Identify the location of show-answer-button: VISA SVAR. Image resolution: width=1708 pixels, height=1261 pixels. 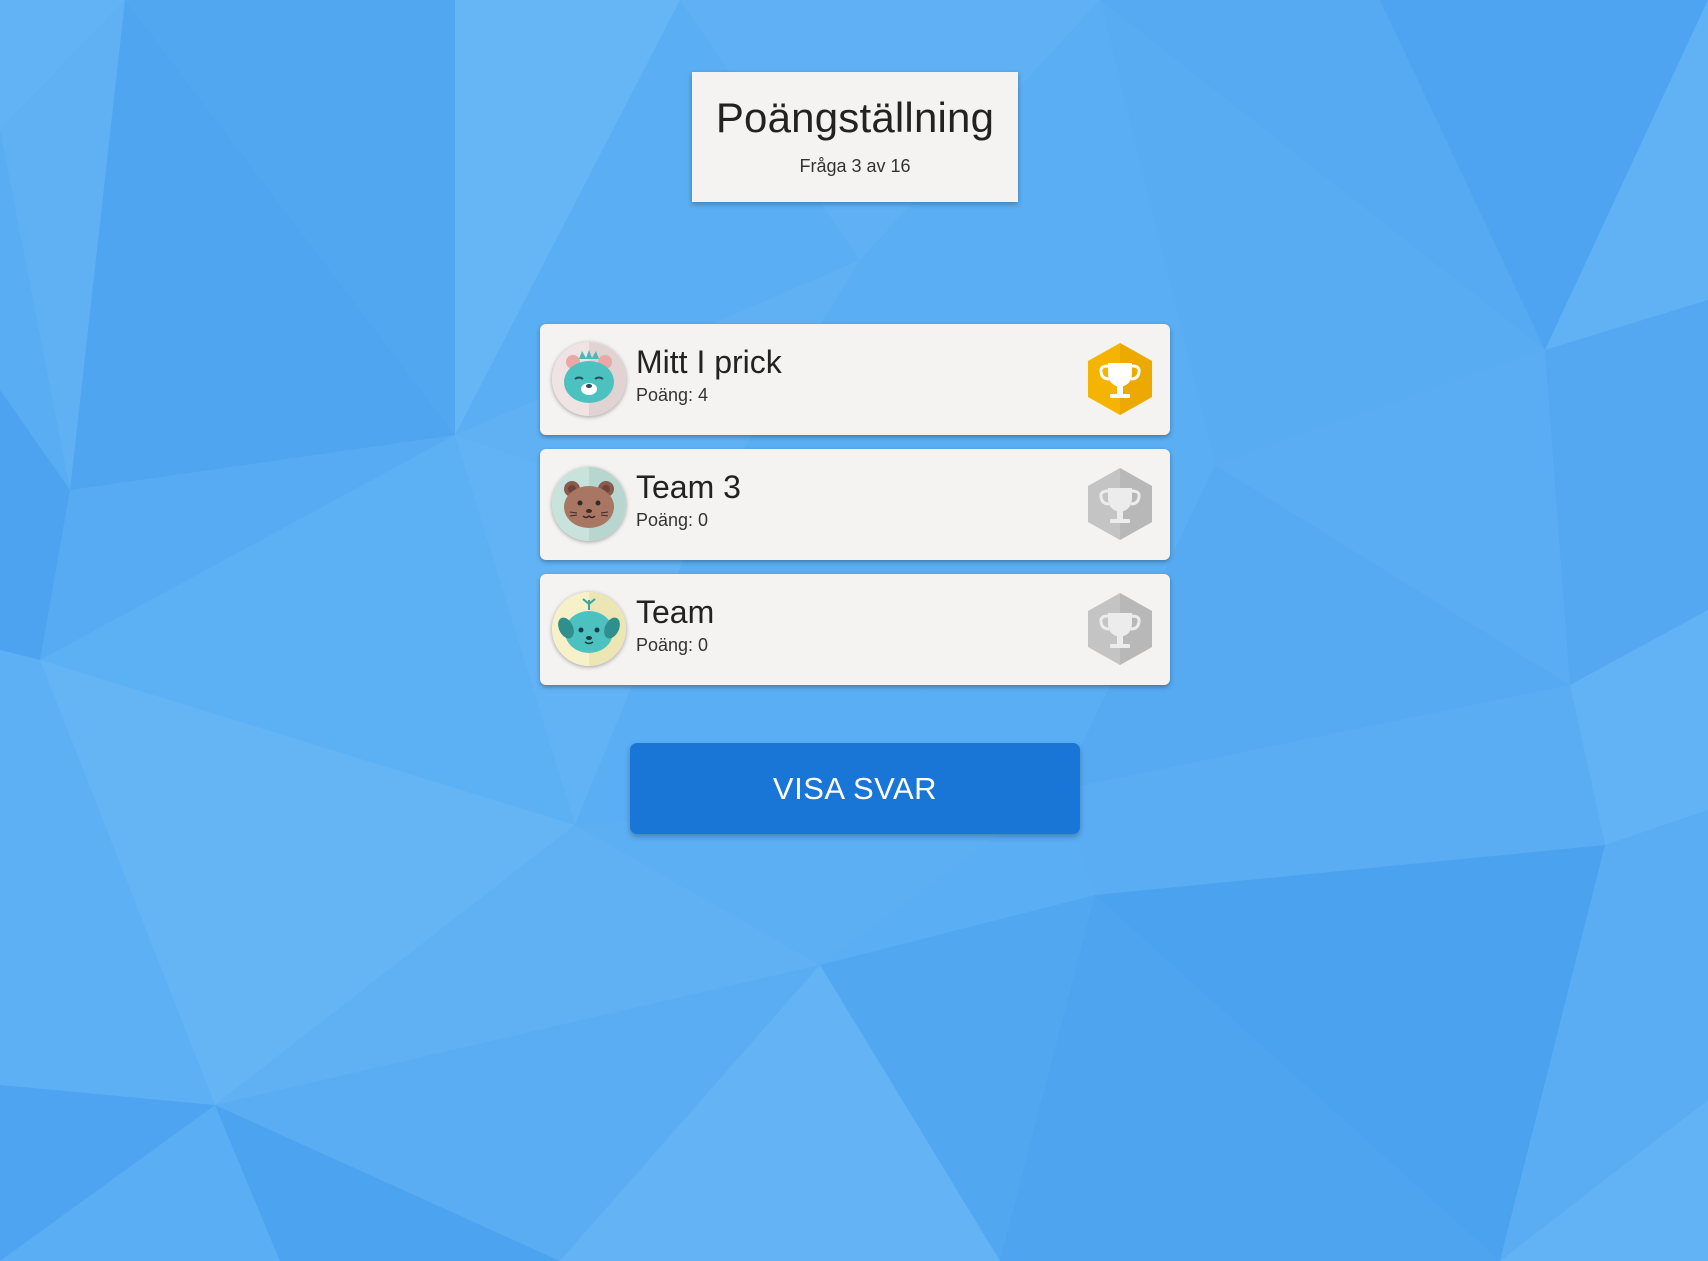
(855, 788).